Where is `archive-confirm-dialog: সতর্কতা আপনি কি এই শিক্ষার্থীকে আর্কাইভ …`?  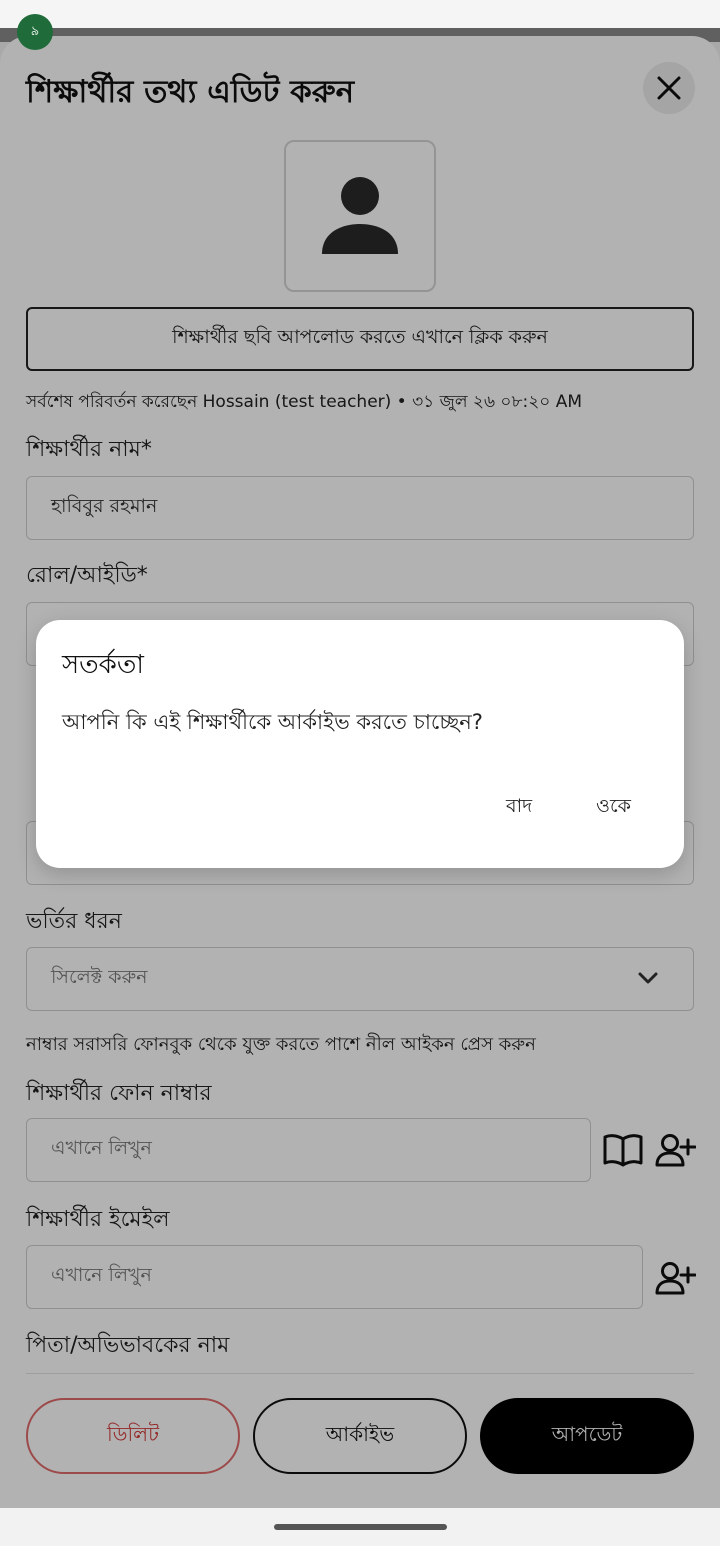 archive-confirm-dialog: সতর্কতা আপনি কি এই শিক্ষার্থীকে আর্কাইভ … is located at coordinates (360, 744).